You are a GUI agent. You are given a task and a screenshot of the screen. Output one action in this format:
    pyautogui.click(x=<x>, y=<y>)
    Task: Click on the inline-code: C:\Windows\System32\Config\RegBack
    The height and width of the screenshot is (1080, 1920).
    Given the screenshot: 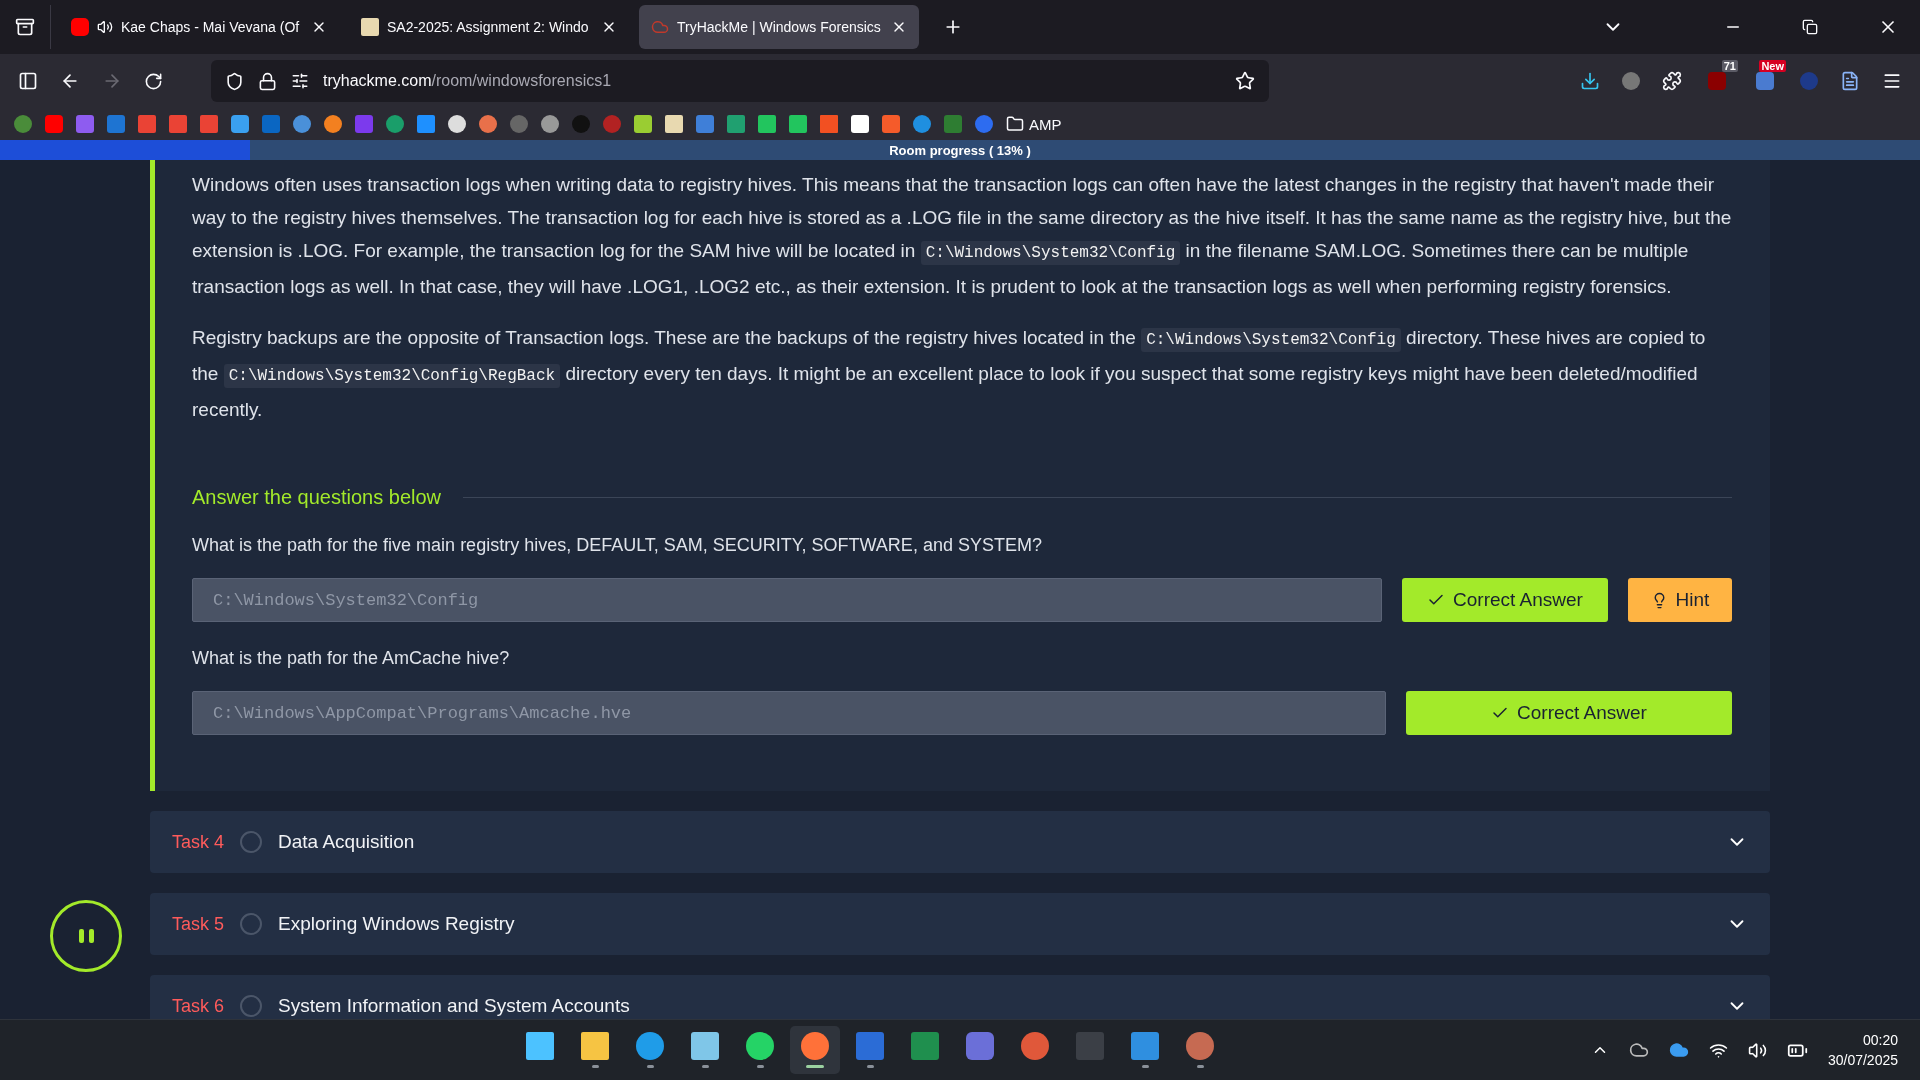 What is the action you would take?
    pyautogui.click(x=392, y=376)
    